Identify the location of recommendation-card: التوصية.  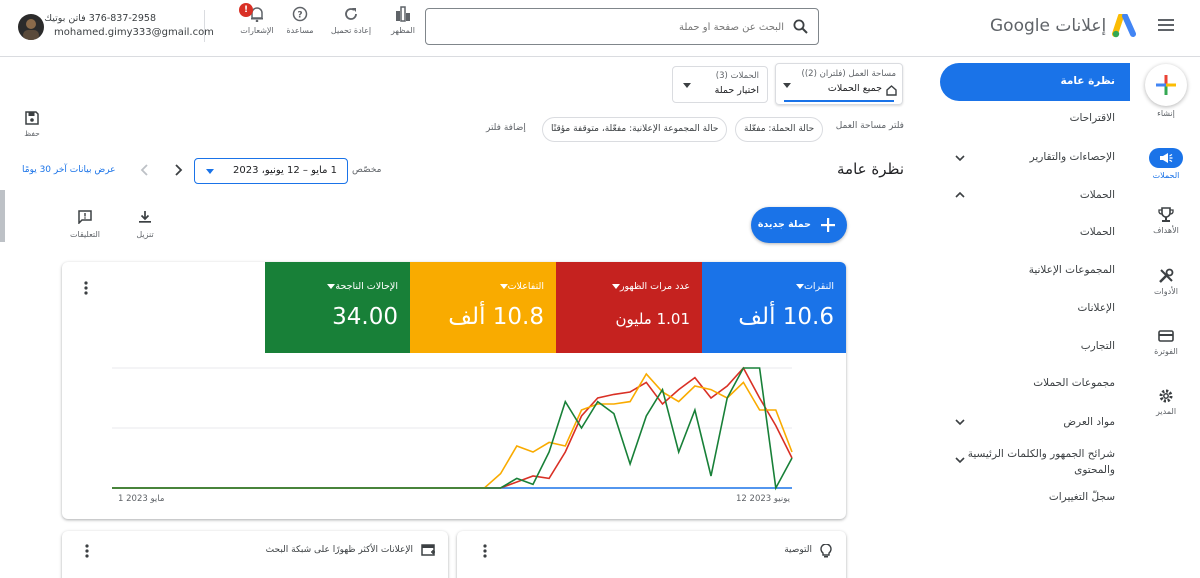
(651, 554).